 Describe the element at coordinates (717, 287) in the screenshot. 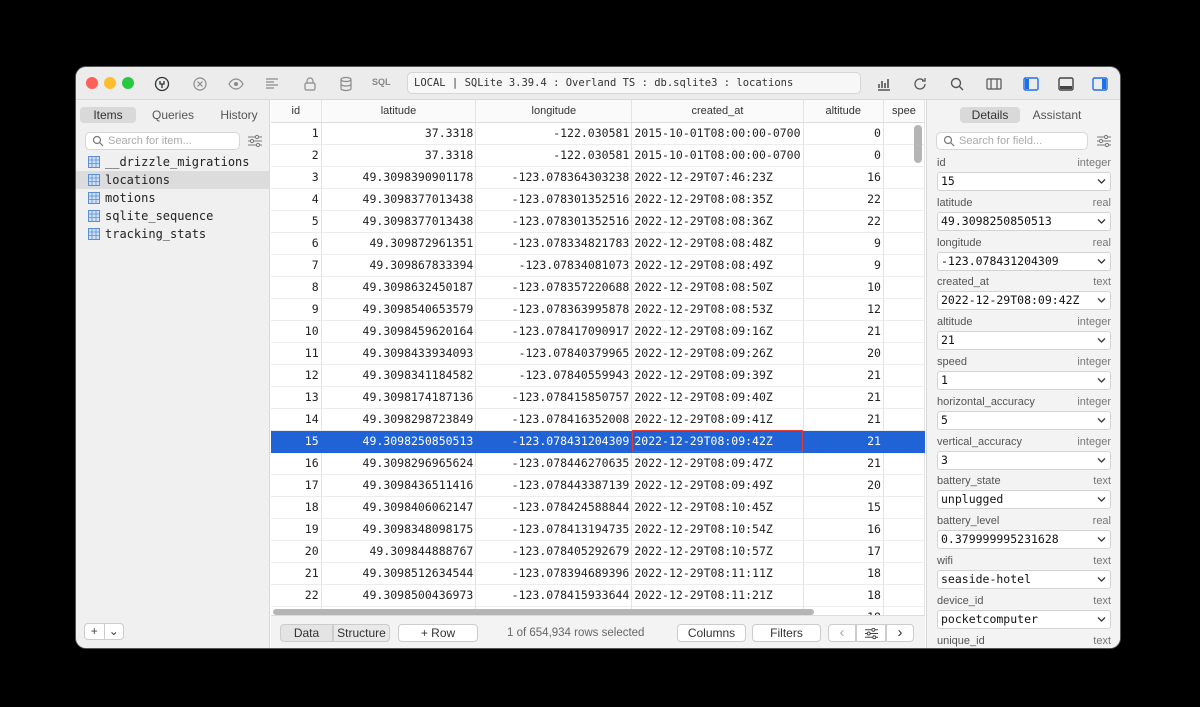

I see `table-cell: 2022-12-29T08:08:50Z` at that location.